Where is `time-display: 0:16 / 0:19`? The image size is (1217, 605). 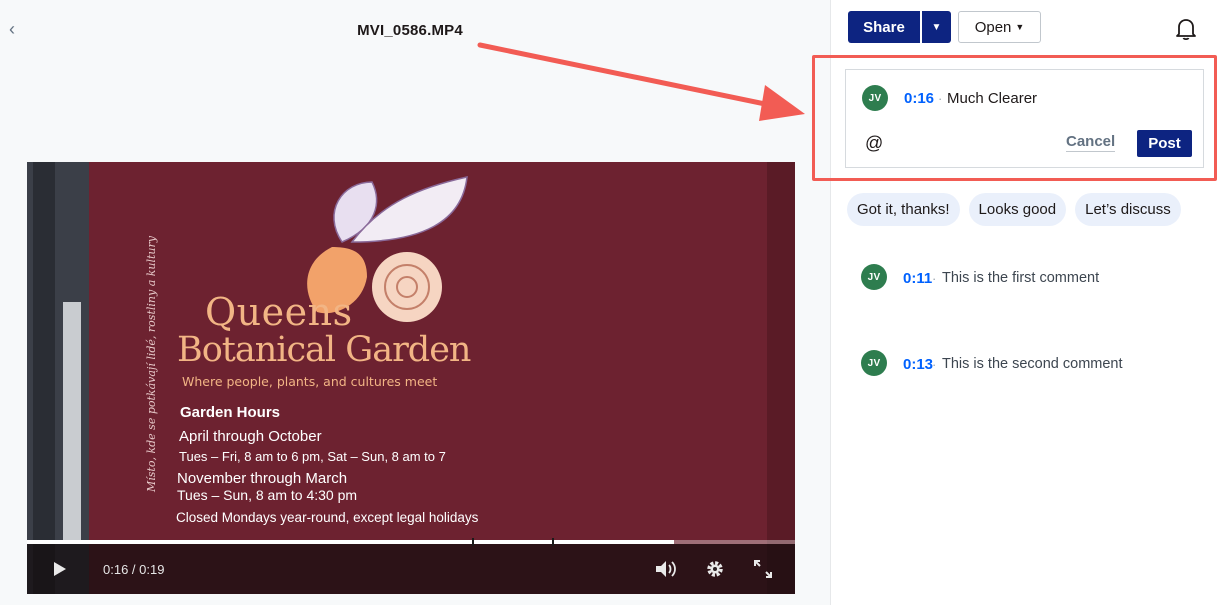
time-display: 0:16 / 0:19 is located at coordinates (134, 569).